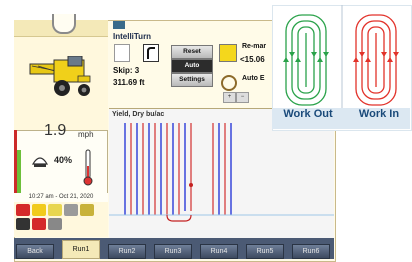 This screenshot has height=262, width=412. I want to click on tab-run6: Run6, so click(311, 251).